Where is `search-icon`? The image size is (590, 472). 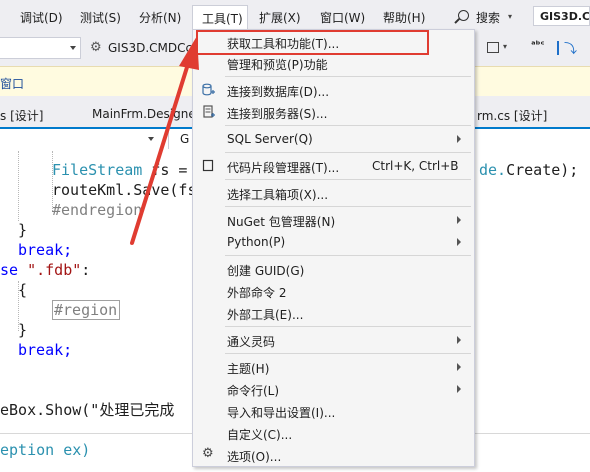
search-icon is located at coordinates (463, 15).